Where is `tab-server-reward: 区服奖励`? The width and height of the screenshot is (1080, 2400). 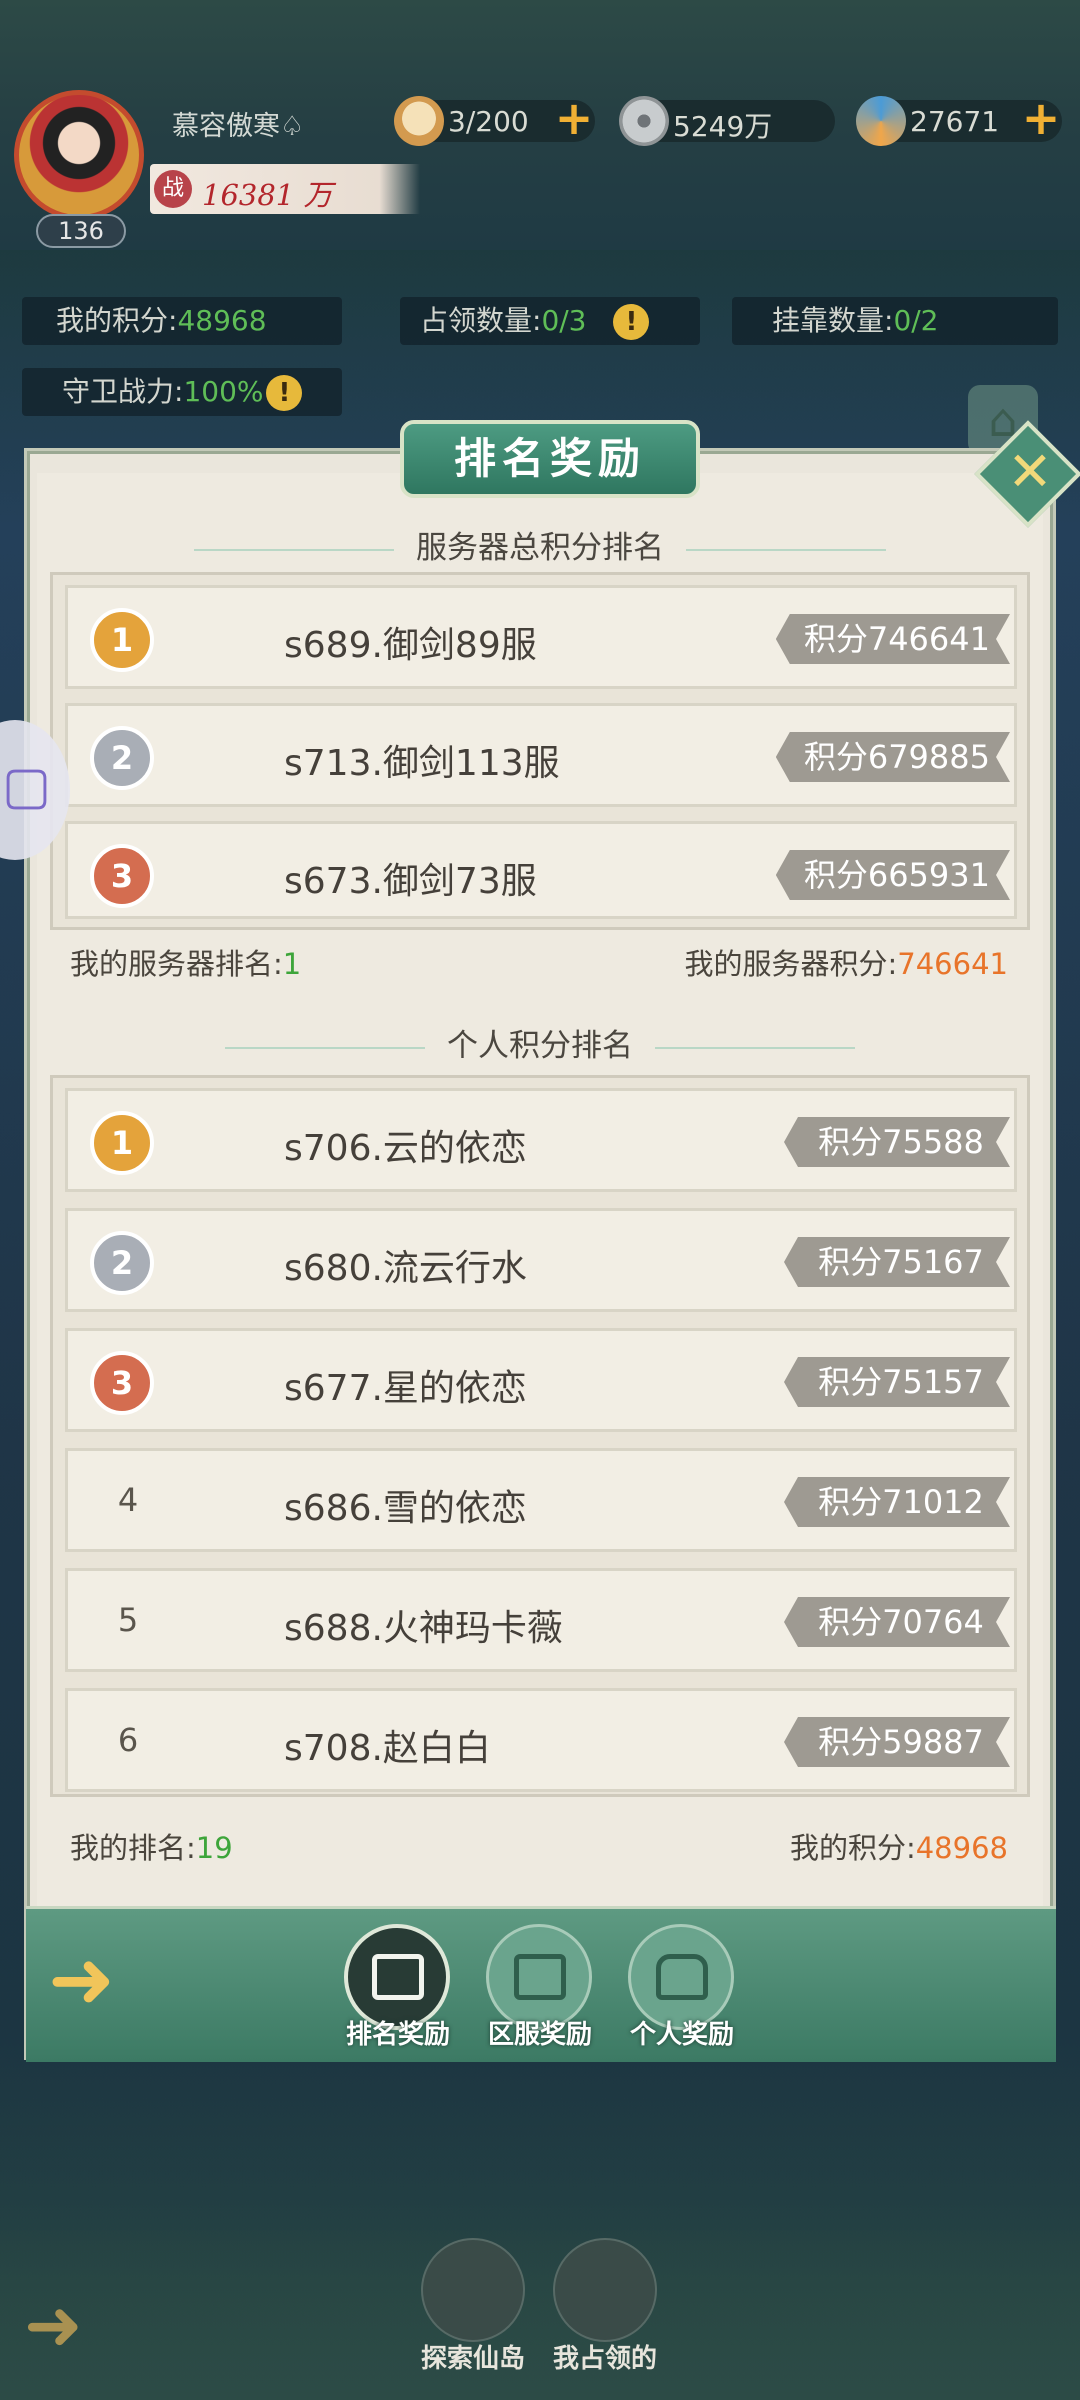
tab-server-reward: 区服奖励 is located at coordinates (540, 1984).